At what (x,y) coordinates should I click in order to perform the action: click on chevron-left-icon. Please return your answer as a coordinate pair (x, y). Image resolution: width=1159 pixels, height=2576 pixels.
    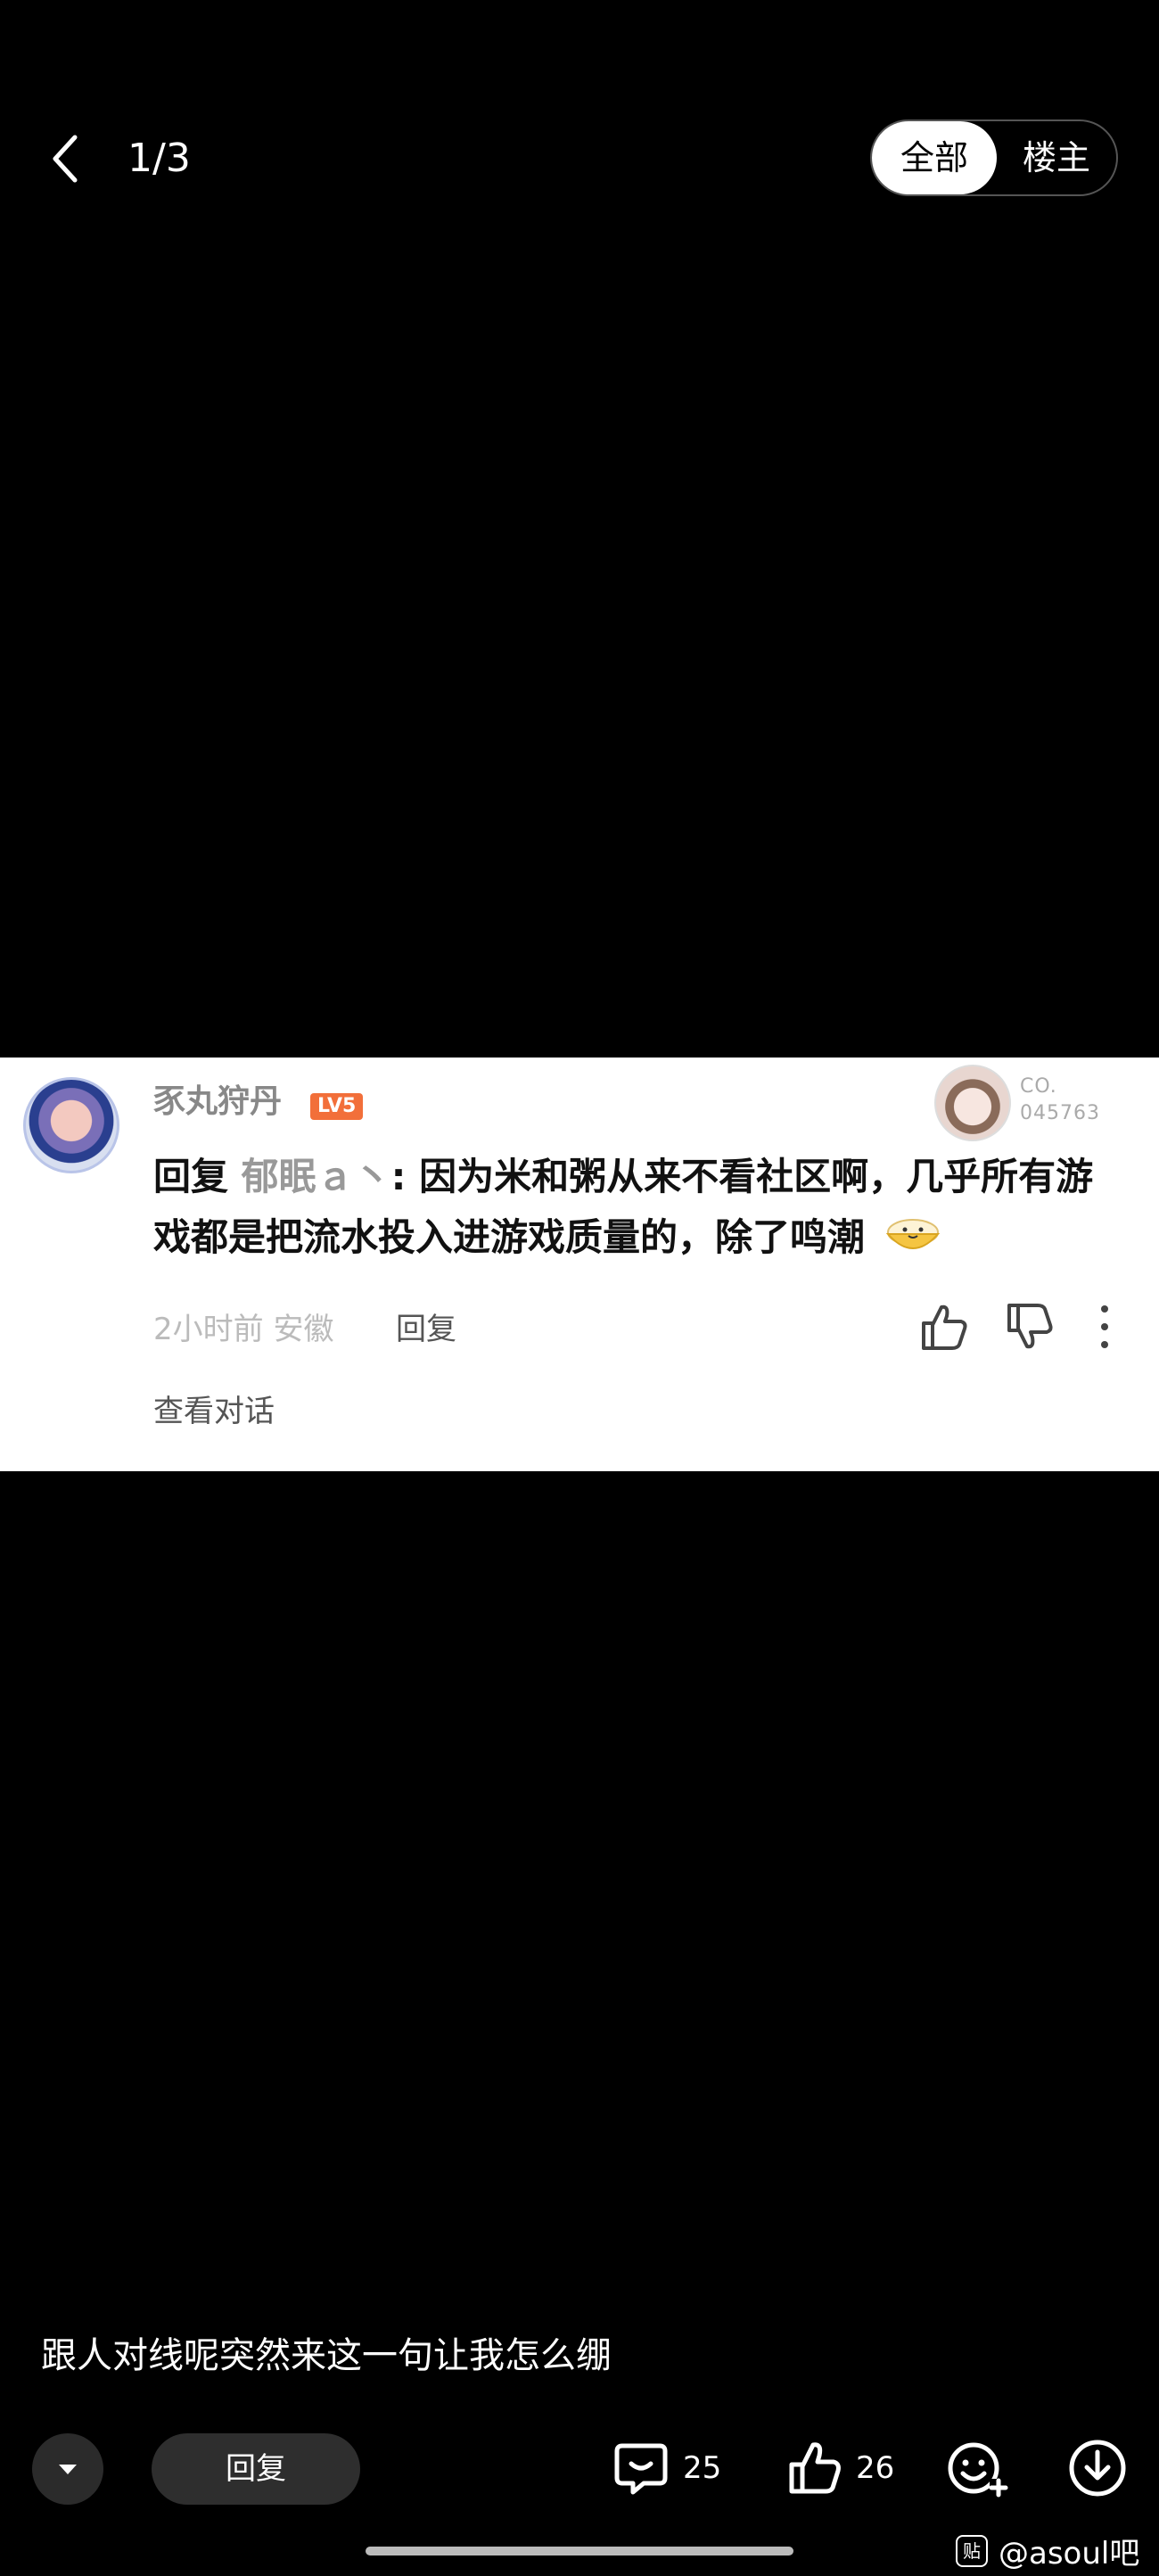
    Looking at the image, I should click on (65, 159).